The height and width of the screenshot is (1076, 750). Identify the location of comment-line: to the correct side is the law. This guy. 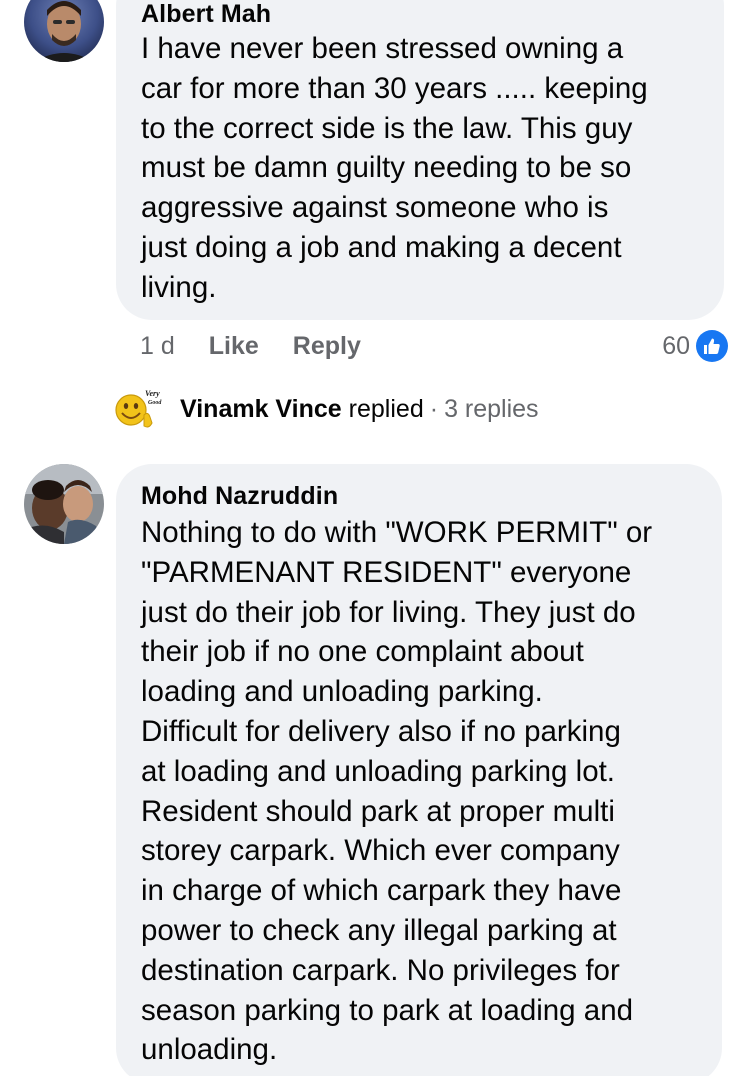
(387, 128).